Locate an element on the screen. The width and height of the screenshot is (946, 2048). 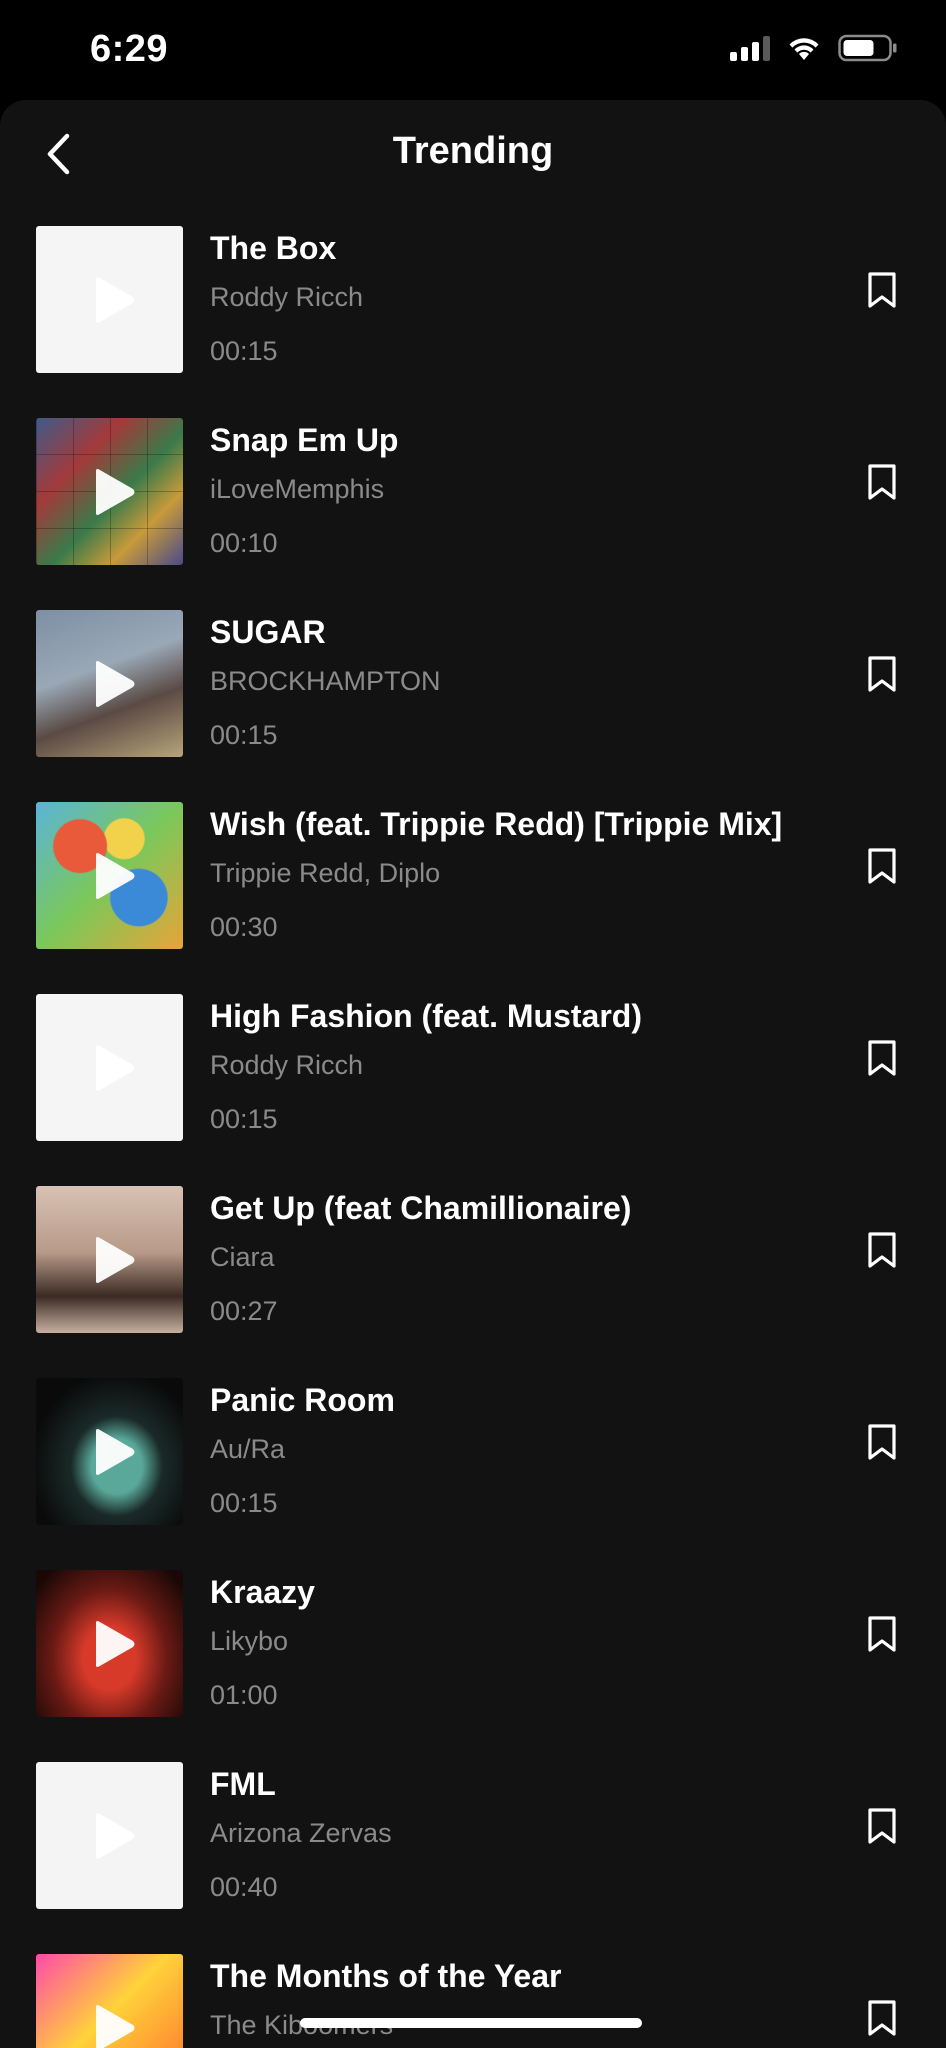
track-artist: BROCKHAMPTON is located at coordinates (325, 681).